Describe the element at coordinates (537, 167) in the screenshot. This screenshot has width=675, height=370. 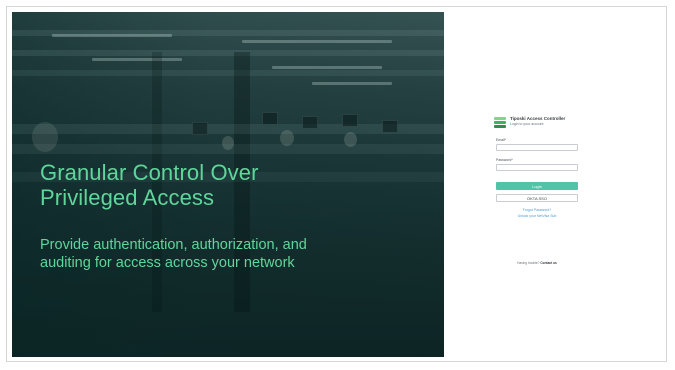
I see `password-field` at that location.